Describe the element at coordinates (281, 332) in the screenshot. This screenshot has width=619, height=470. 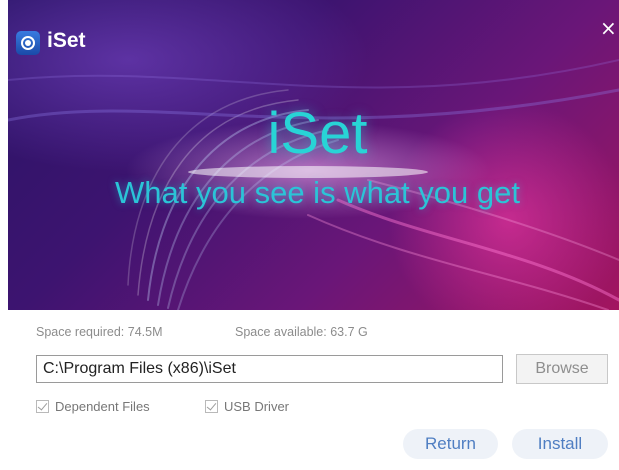
I see `space-available-label: Space available:` at that location.